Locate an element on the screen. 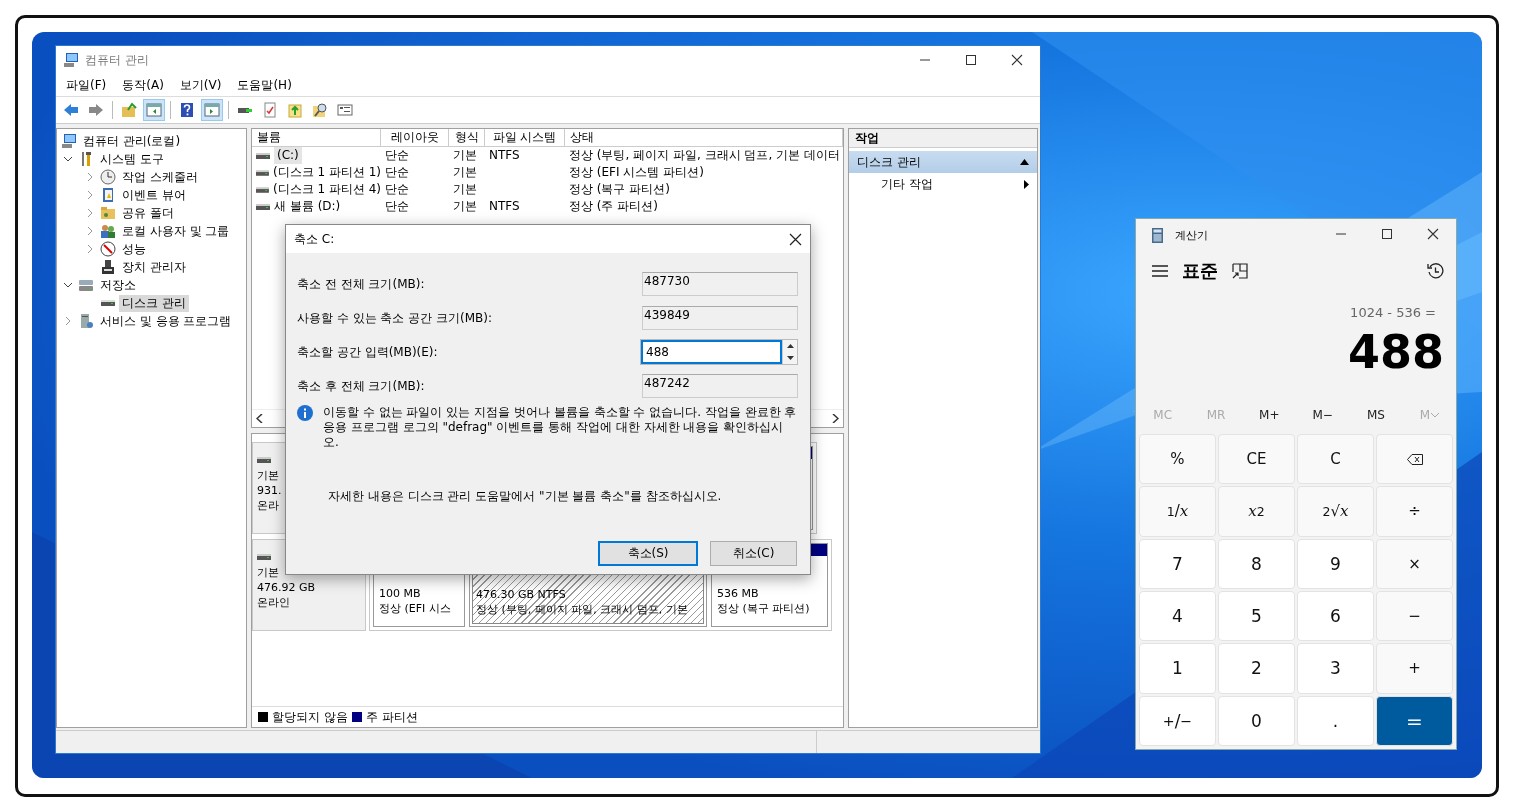 This screenshot has height=811, width=1514. column-header: 상태 is located at coordinates (704, 138).